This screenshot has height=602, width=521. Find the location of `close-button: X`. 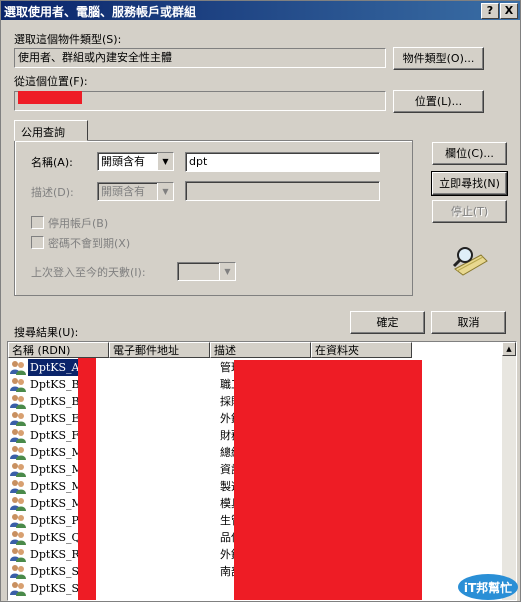

close-button: X is located at coordinates (509, 11).